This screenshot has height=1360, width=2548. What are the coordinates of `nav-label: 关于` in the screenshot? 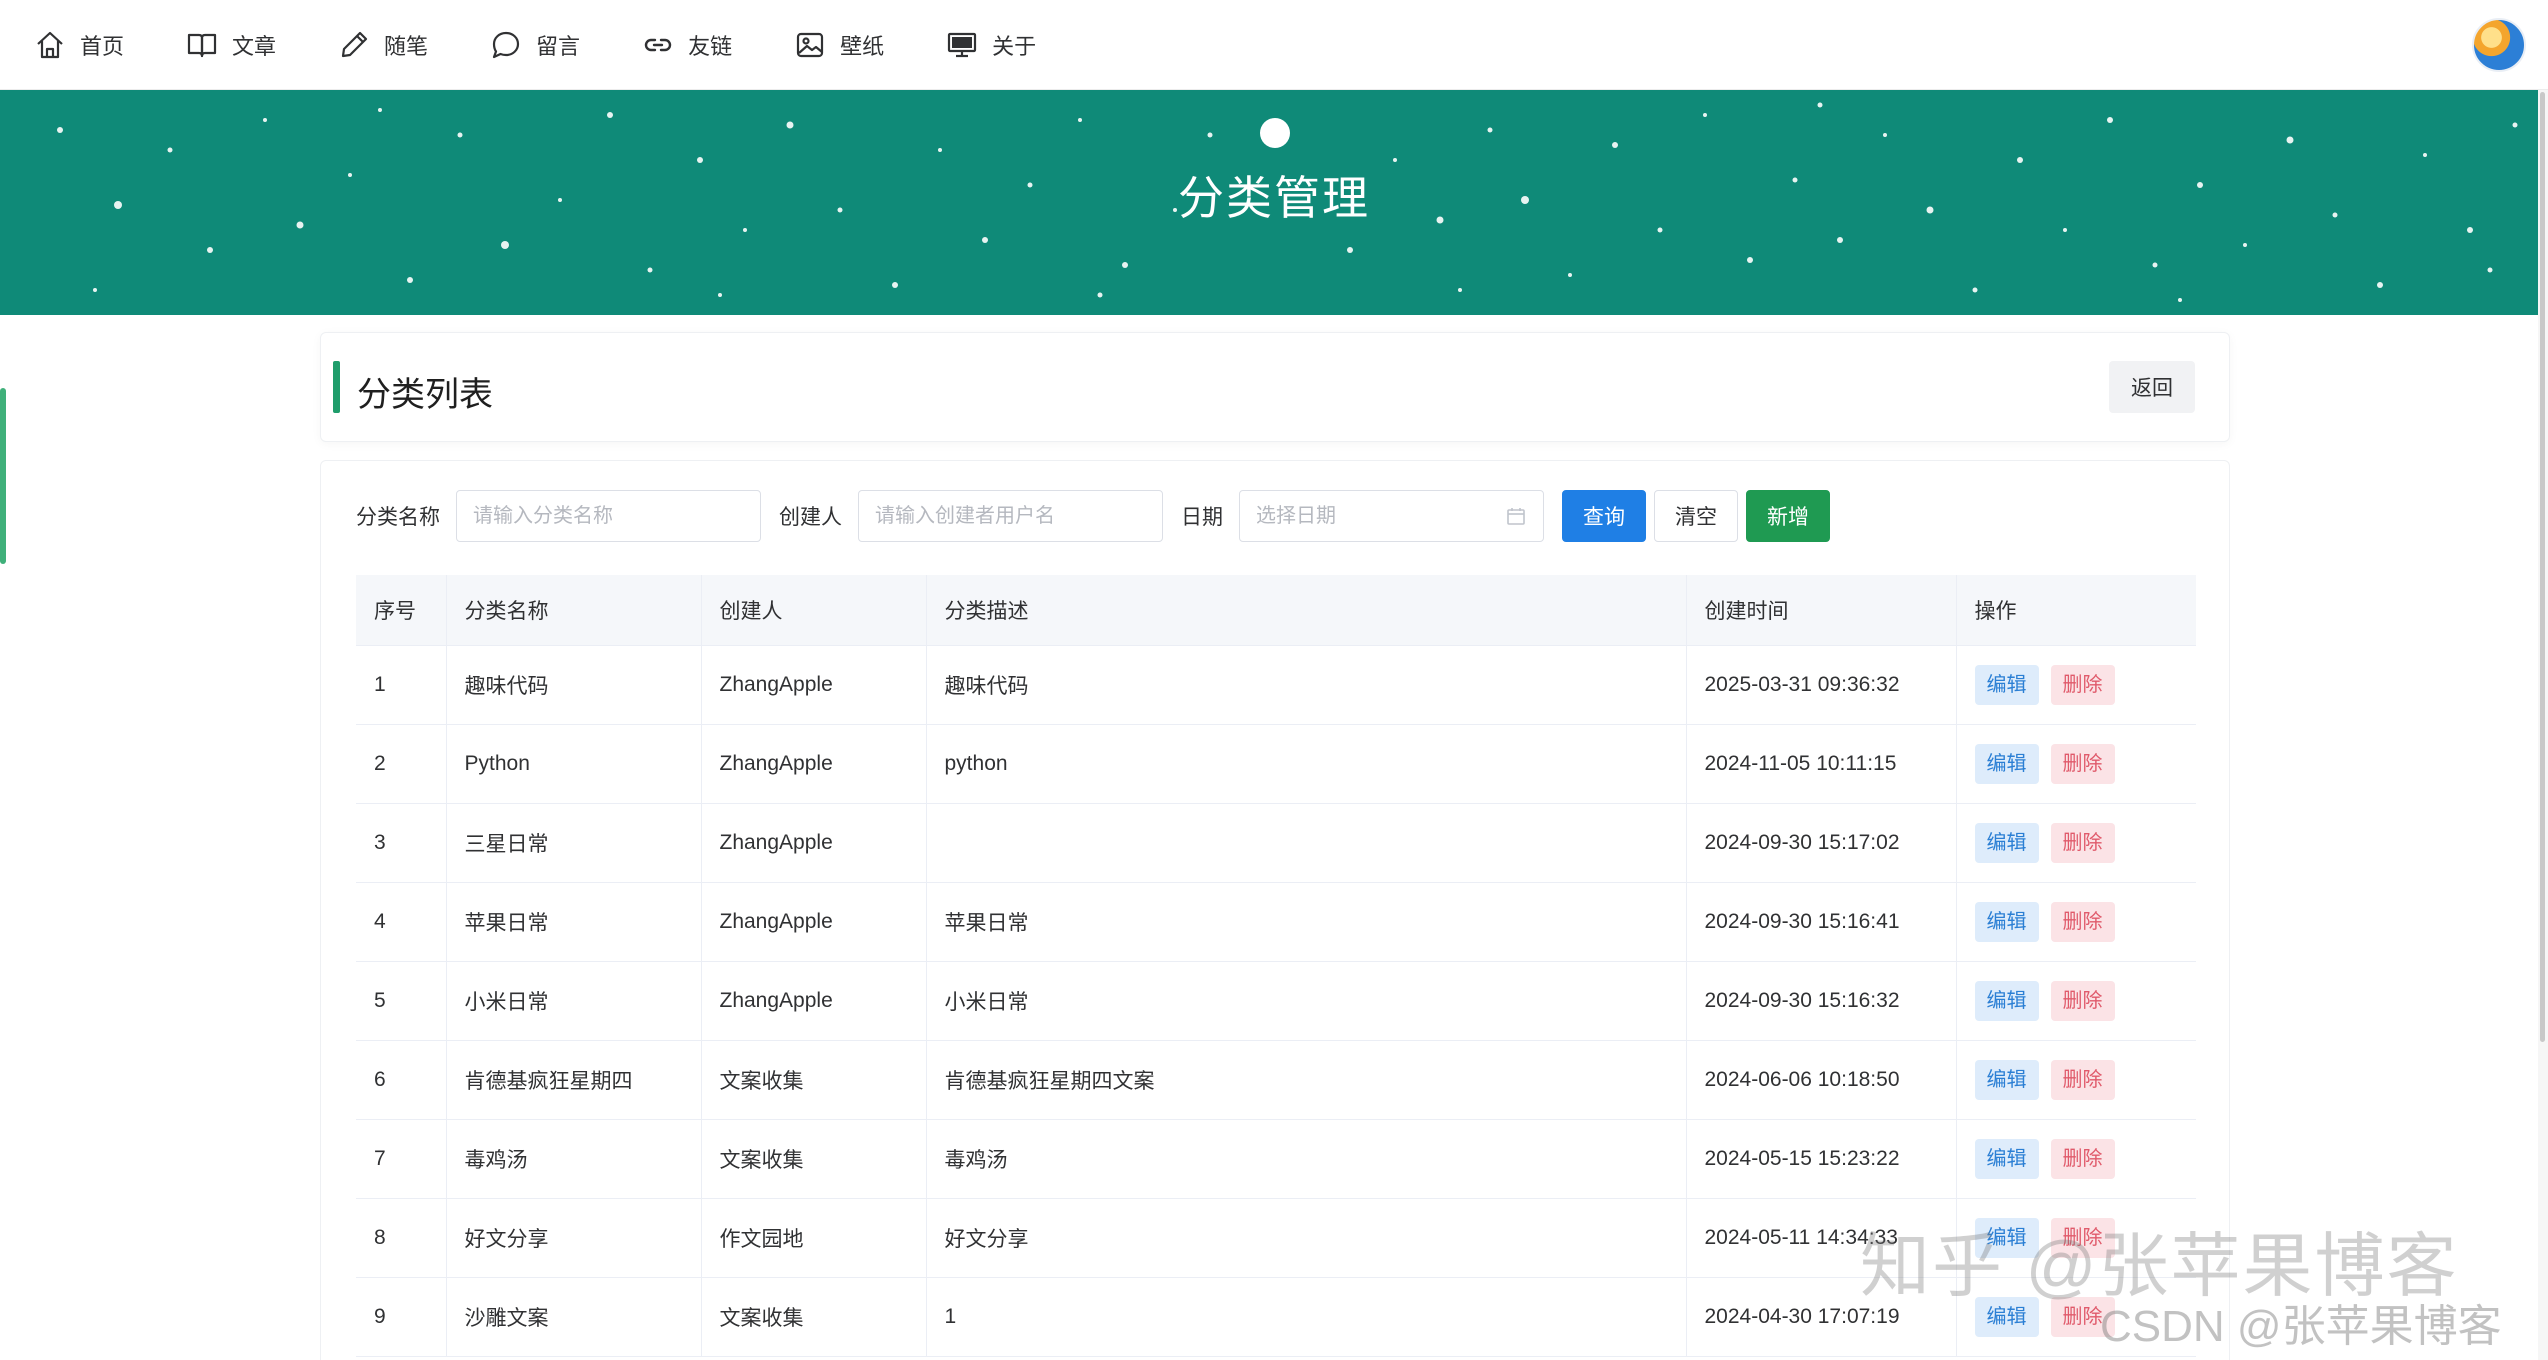 It's located at (1014, 46).